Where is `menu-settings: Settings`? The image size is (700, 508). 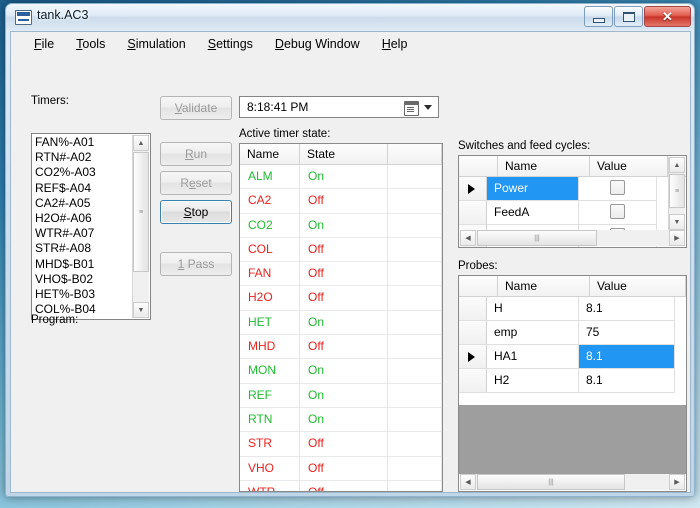
menu-settings: Settings is located at coordinates (230, 44).